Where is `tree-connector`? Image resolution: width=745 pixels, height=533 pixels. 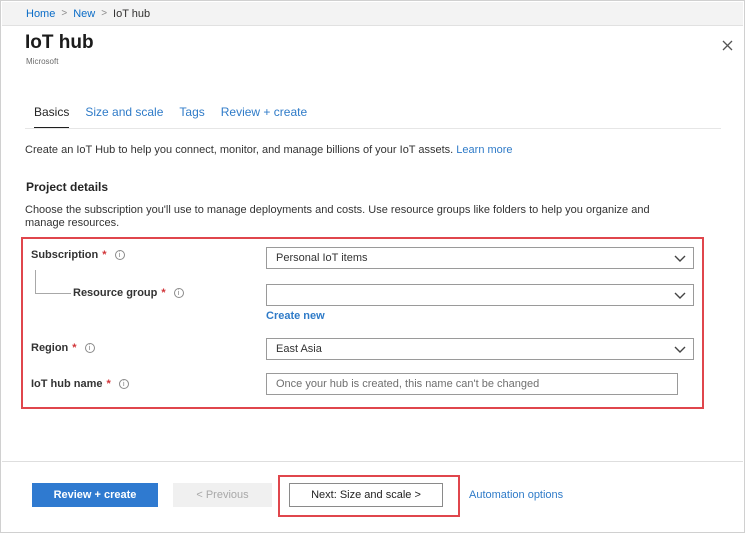 tree-connector is located at coordinates (53, 282).